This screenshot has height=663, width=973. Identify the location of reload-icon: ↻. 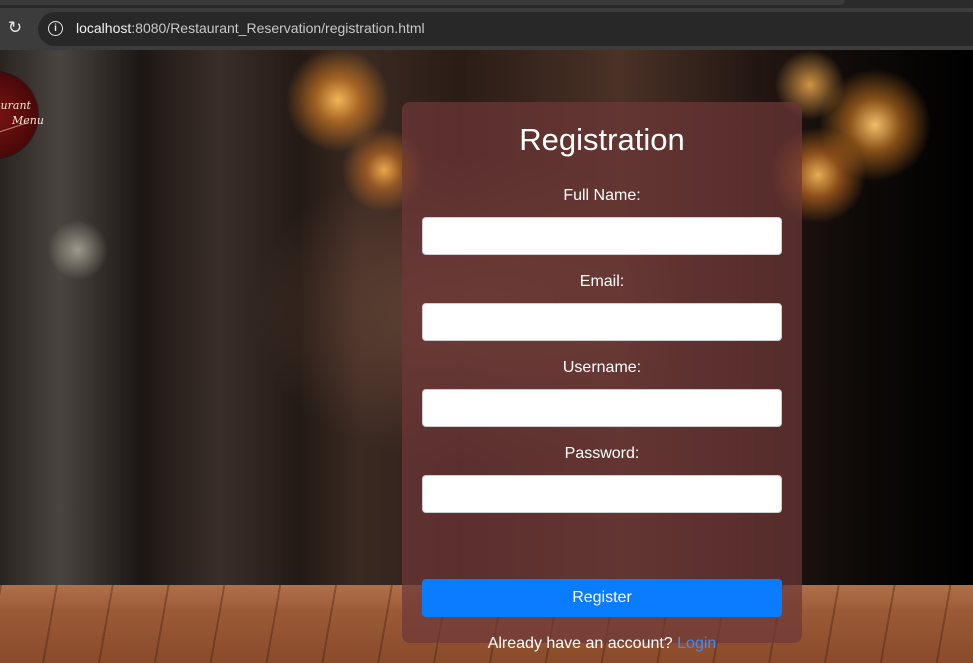
(15, 28).